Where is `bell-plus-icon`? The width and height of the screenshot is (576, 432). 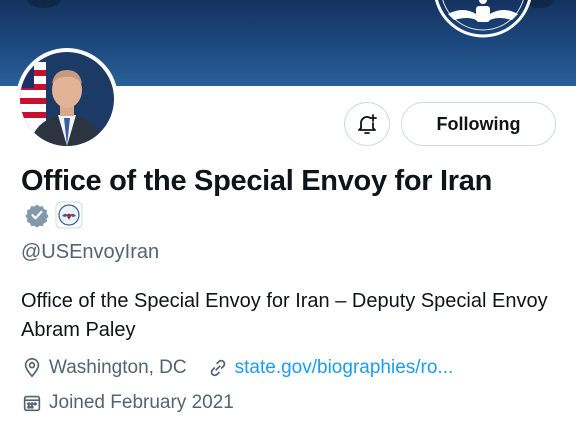 bell-plus-icon is located at coordinates (367, 124).